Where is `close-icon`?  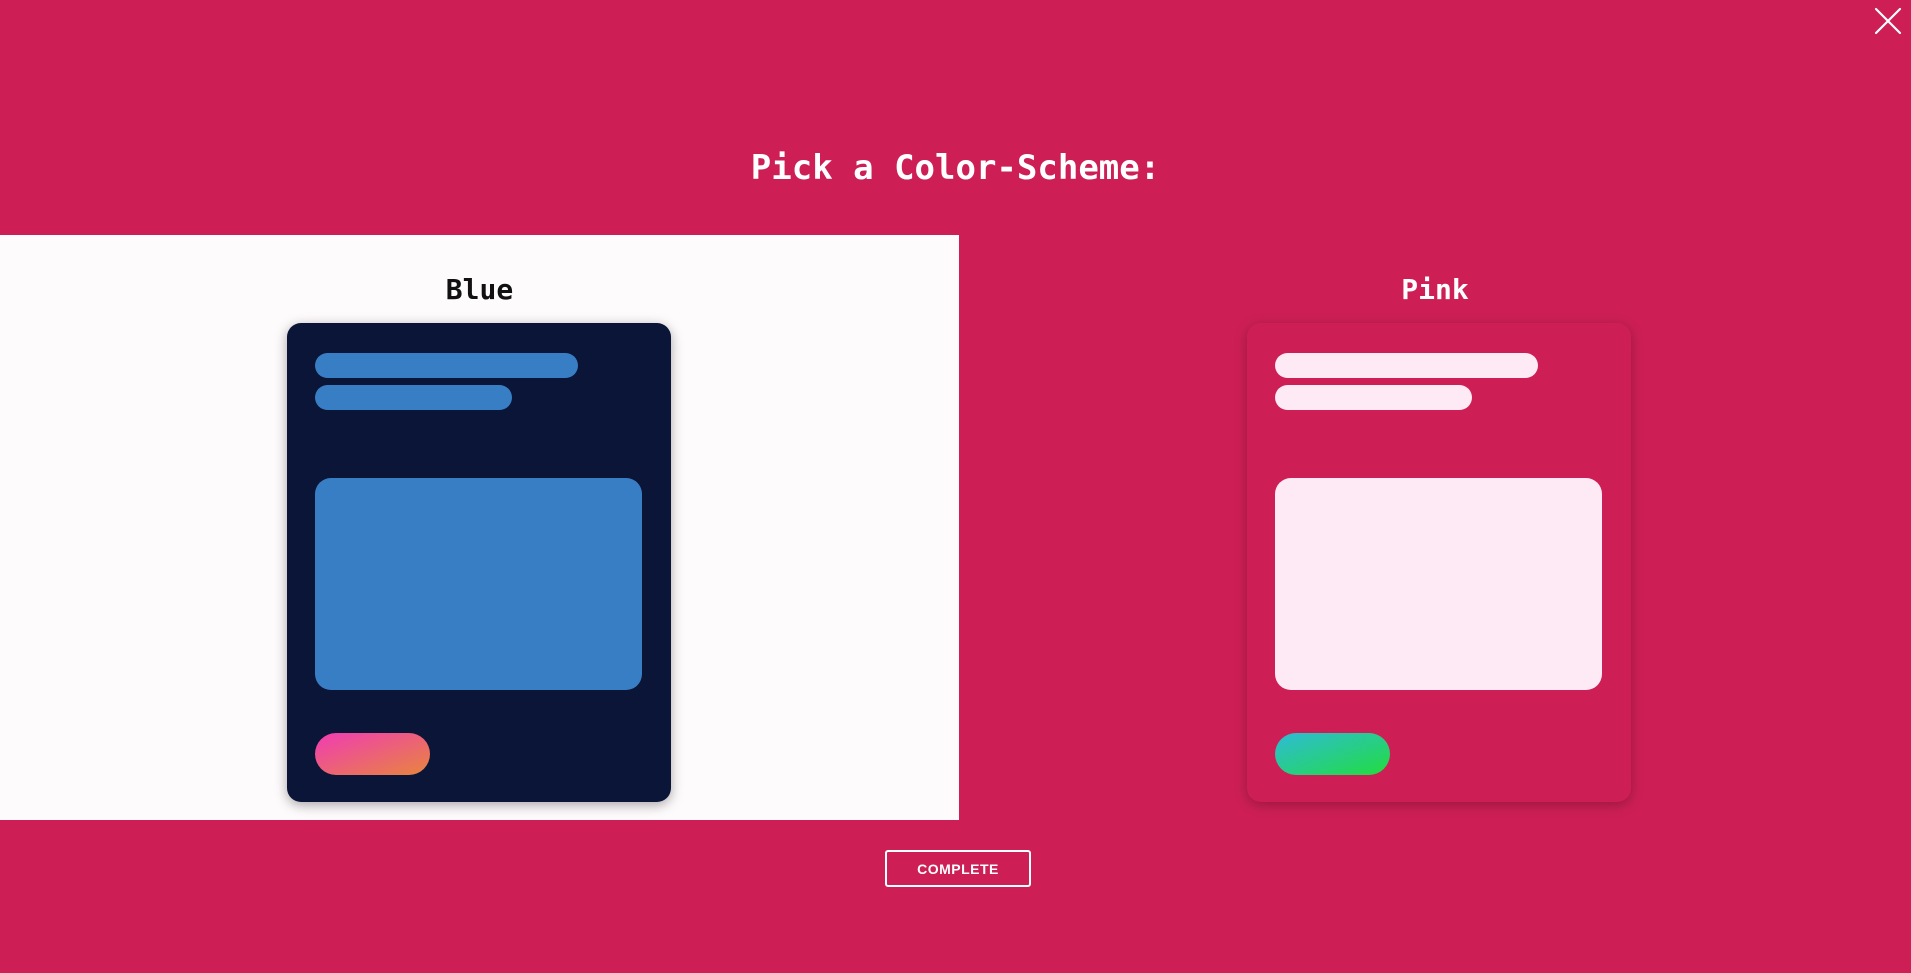
close-icon is located at coordinates (1888, 21).